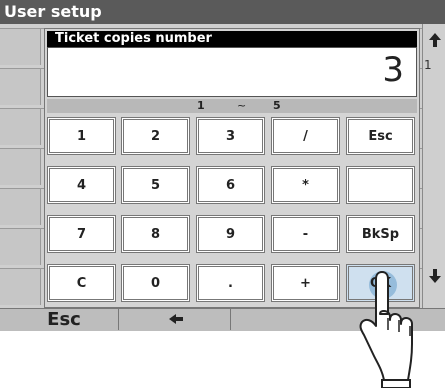  What do you see at coordinates (380, 234) in the screenshot?
I see `key-backspace: BkSp` at bounding box center [380, 234].